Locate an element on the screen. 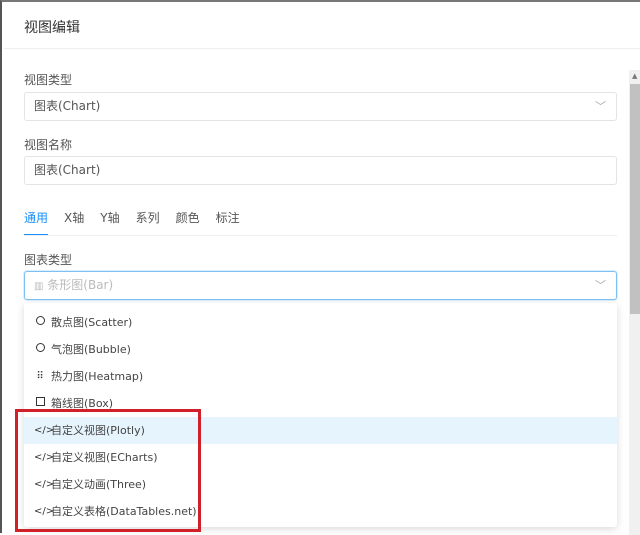 The width and height of the screenshot is (640, 535). view-type-value: 图表(Chart) is located at coordinates (67, 106).